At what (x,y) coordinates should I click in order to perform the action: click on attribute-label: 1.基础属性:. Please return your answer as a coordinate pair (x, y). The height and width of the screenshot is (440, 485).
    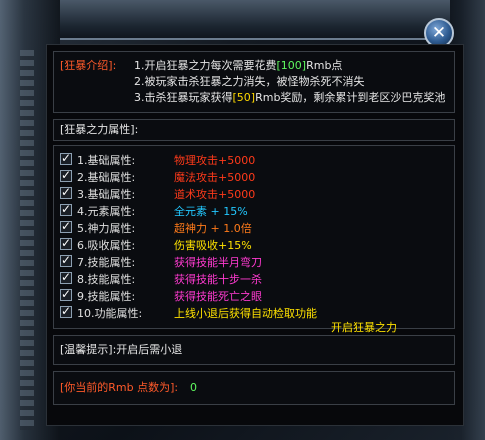
    Looking at the image, I should click on (106, 160).